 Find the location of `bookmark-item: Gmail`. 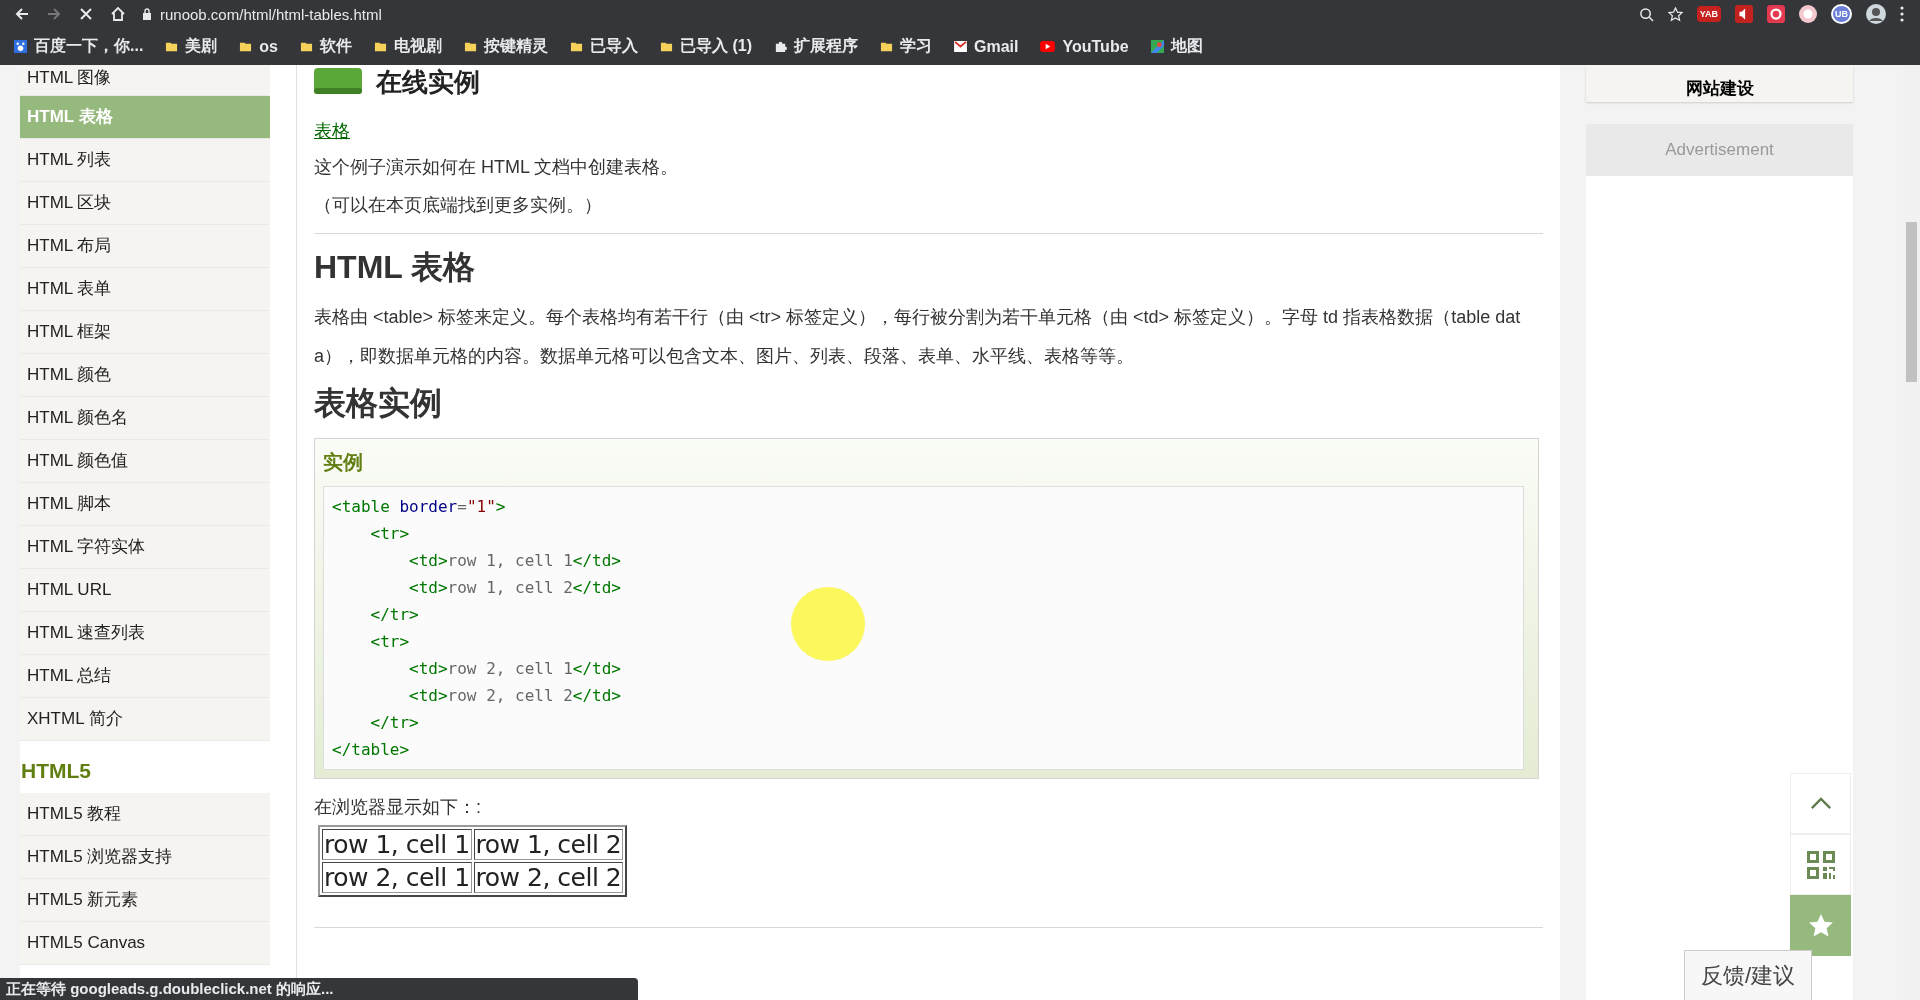

bookmark-item: Gmail is located at coordinates (986, 46).